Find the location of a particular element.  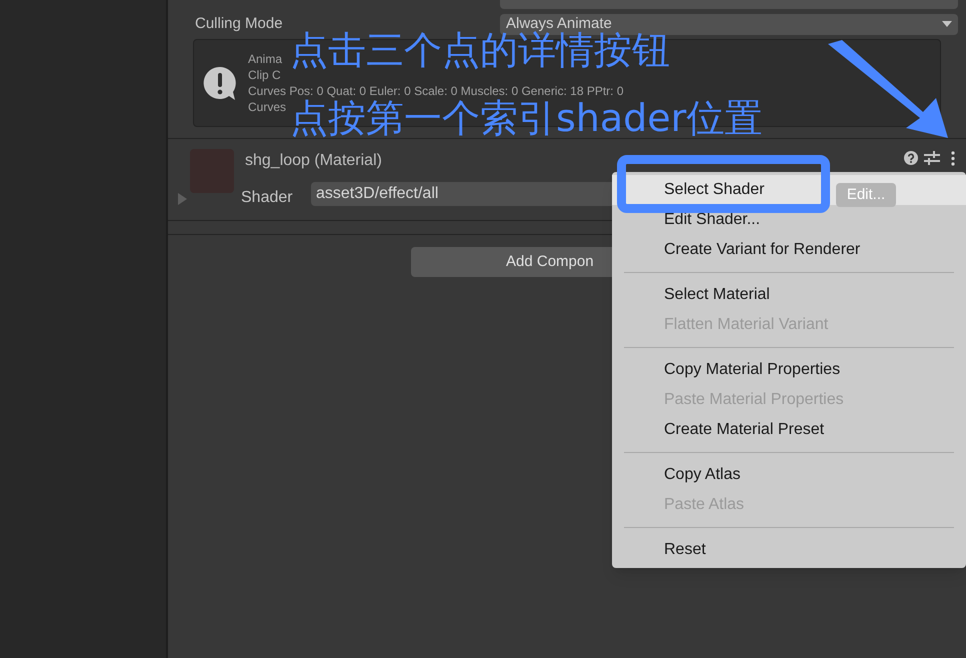

info-line: Anima is located at coordinates (266, 59).